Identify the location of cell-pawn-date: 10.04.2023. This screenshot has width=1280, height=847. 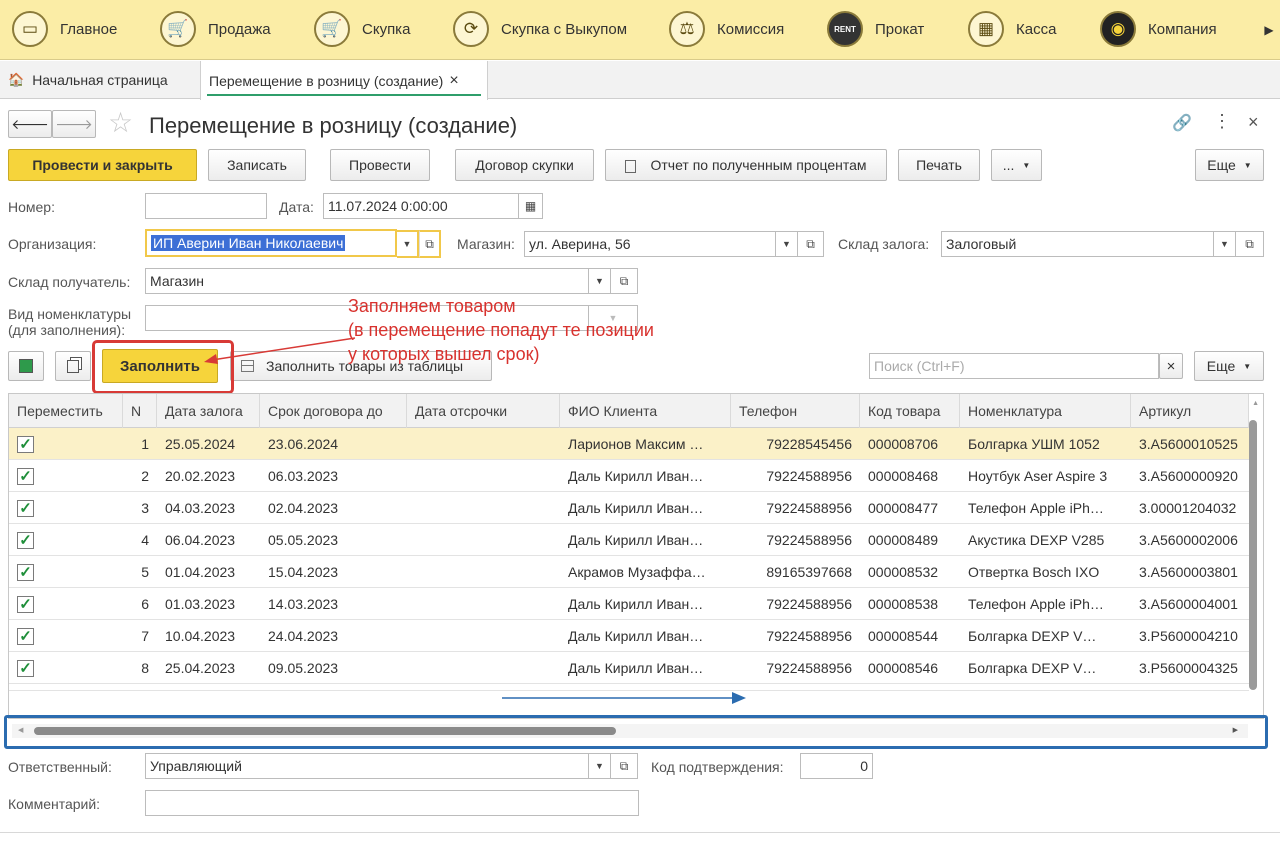
(200, 636).